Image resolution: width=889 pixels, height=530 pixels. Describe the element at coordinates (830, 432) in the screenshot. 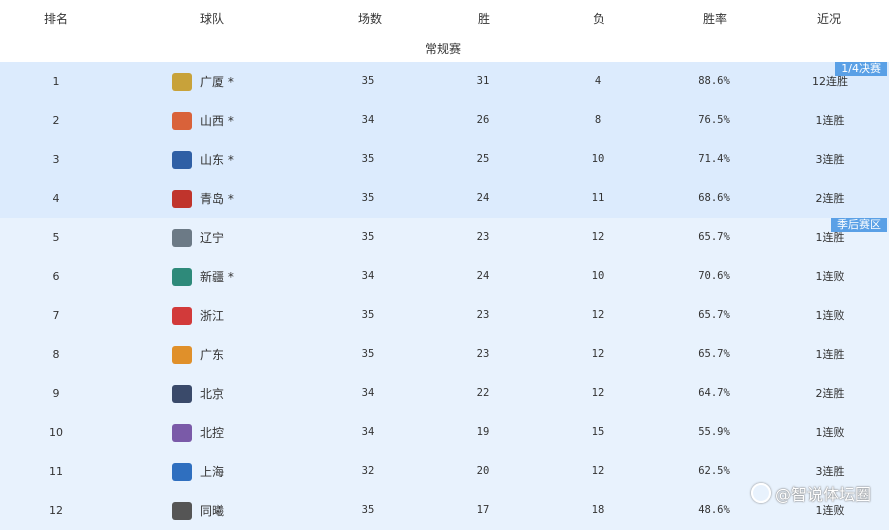

I see `cell-recent: 1连败` at that location.